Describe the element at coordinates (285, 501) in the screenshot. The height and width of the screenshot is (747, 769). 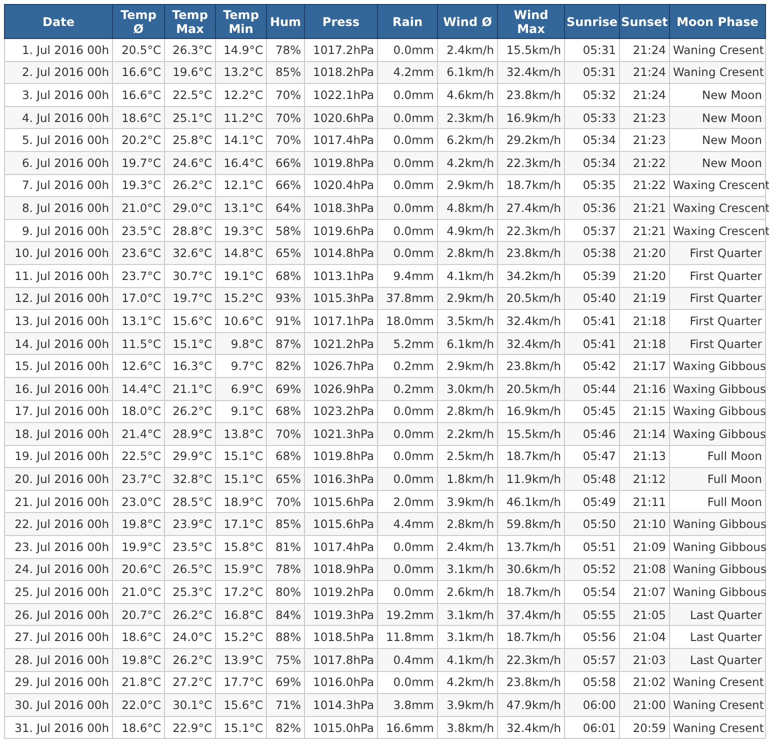
I see `table-cell: 70%` at that location.